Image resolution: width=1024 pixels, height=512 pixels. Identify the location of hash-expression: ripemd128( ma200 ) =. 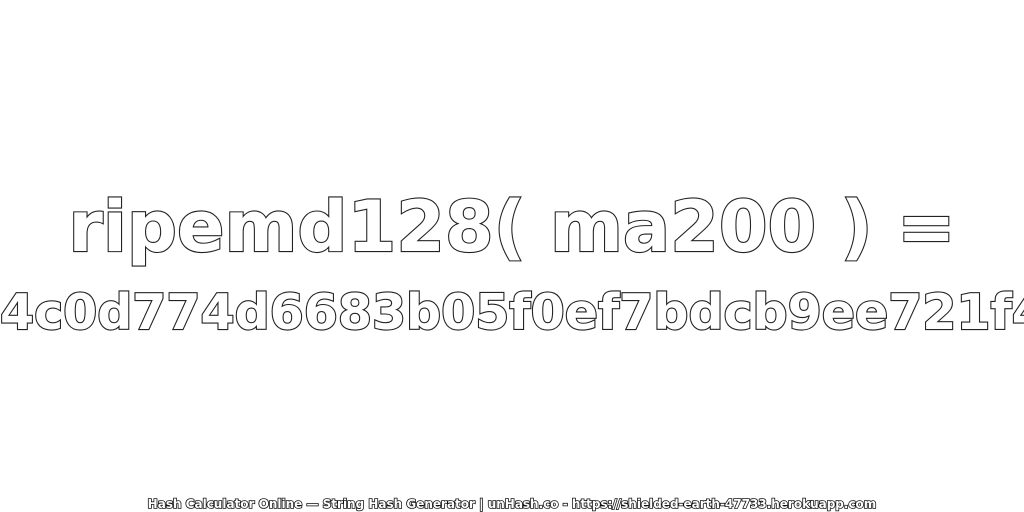
(512, 227).